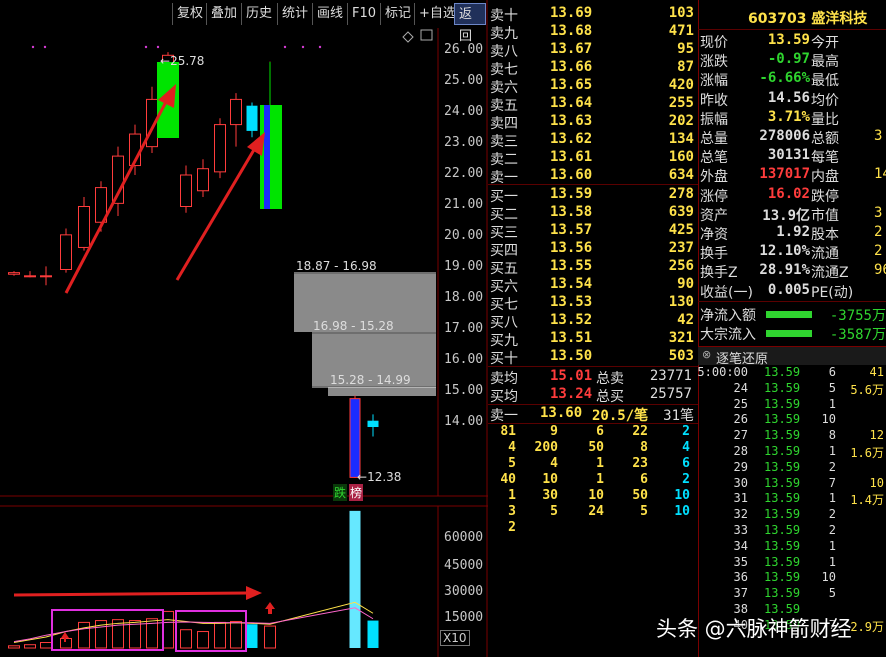 This screenshot has width=886, height=657. Describe the element at coordinates (808, 19) in the screenshot. I see `stock-title: 603703 盛洋科技` at that location.